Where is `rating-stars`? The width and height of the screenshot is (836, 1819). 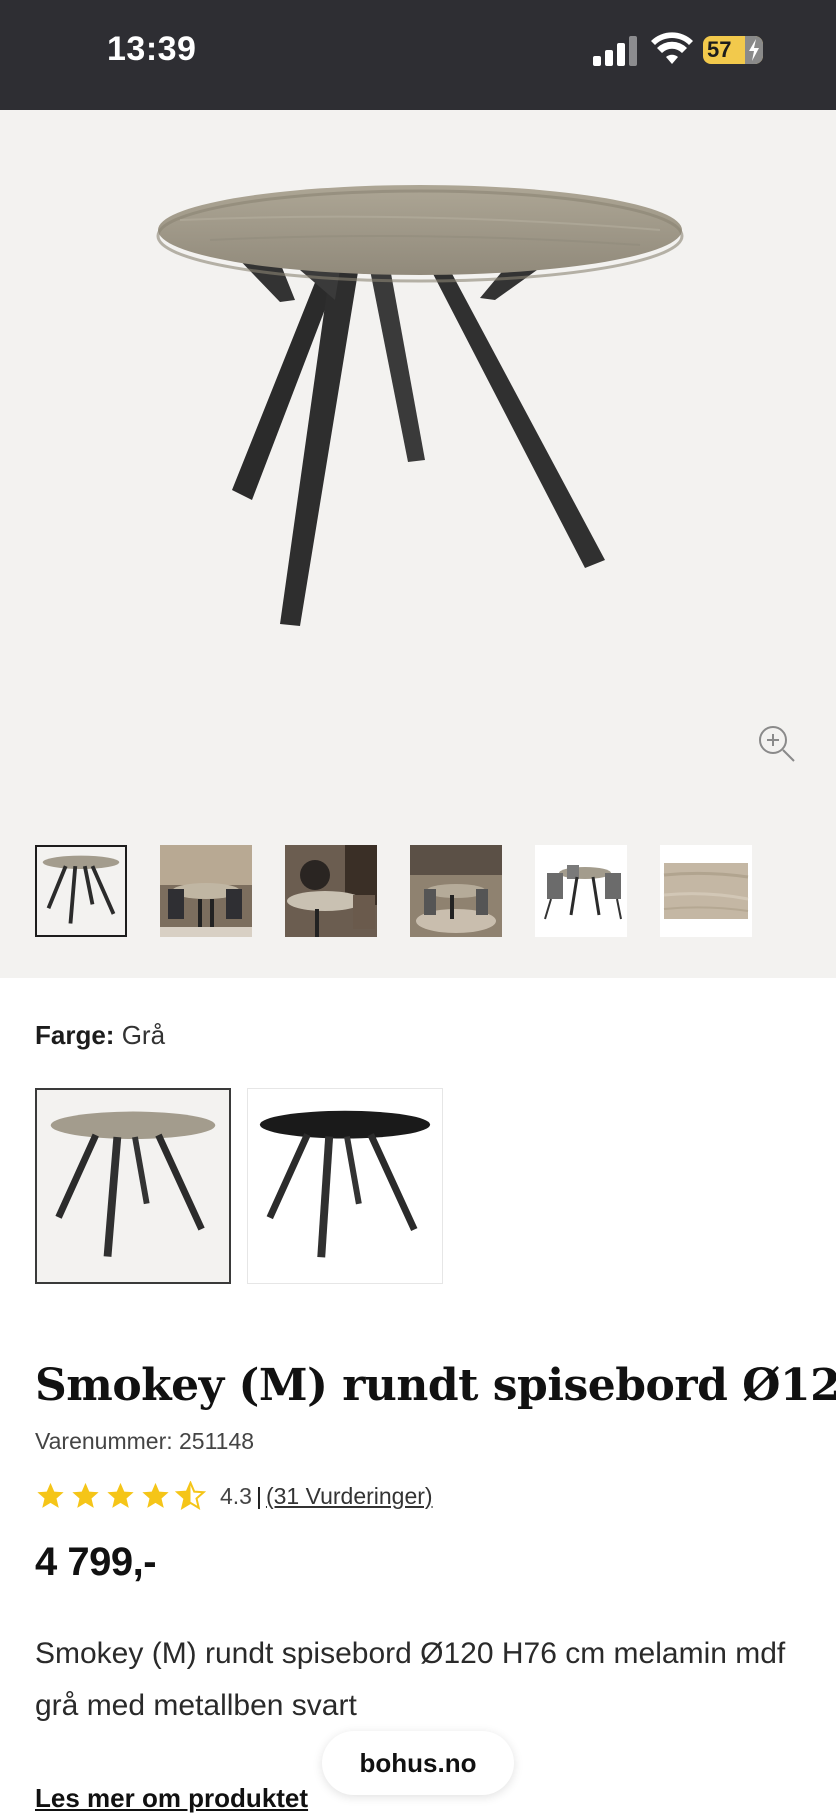
rating-stars is located at coordinates (120, 1496).